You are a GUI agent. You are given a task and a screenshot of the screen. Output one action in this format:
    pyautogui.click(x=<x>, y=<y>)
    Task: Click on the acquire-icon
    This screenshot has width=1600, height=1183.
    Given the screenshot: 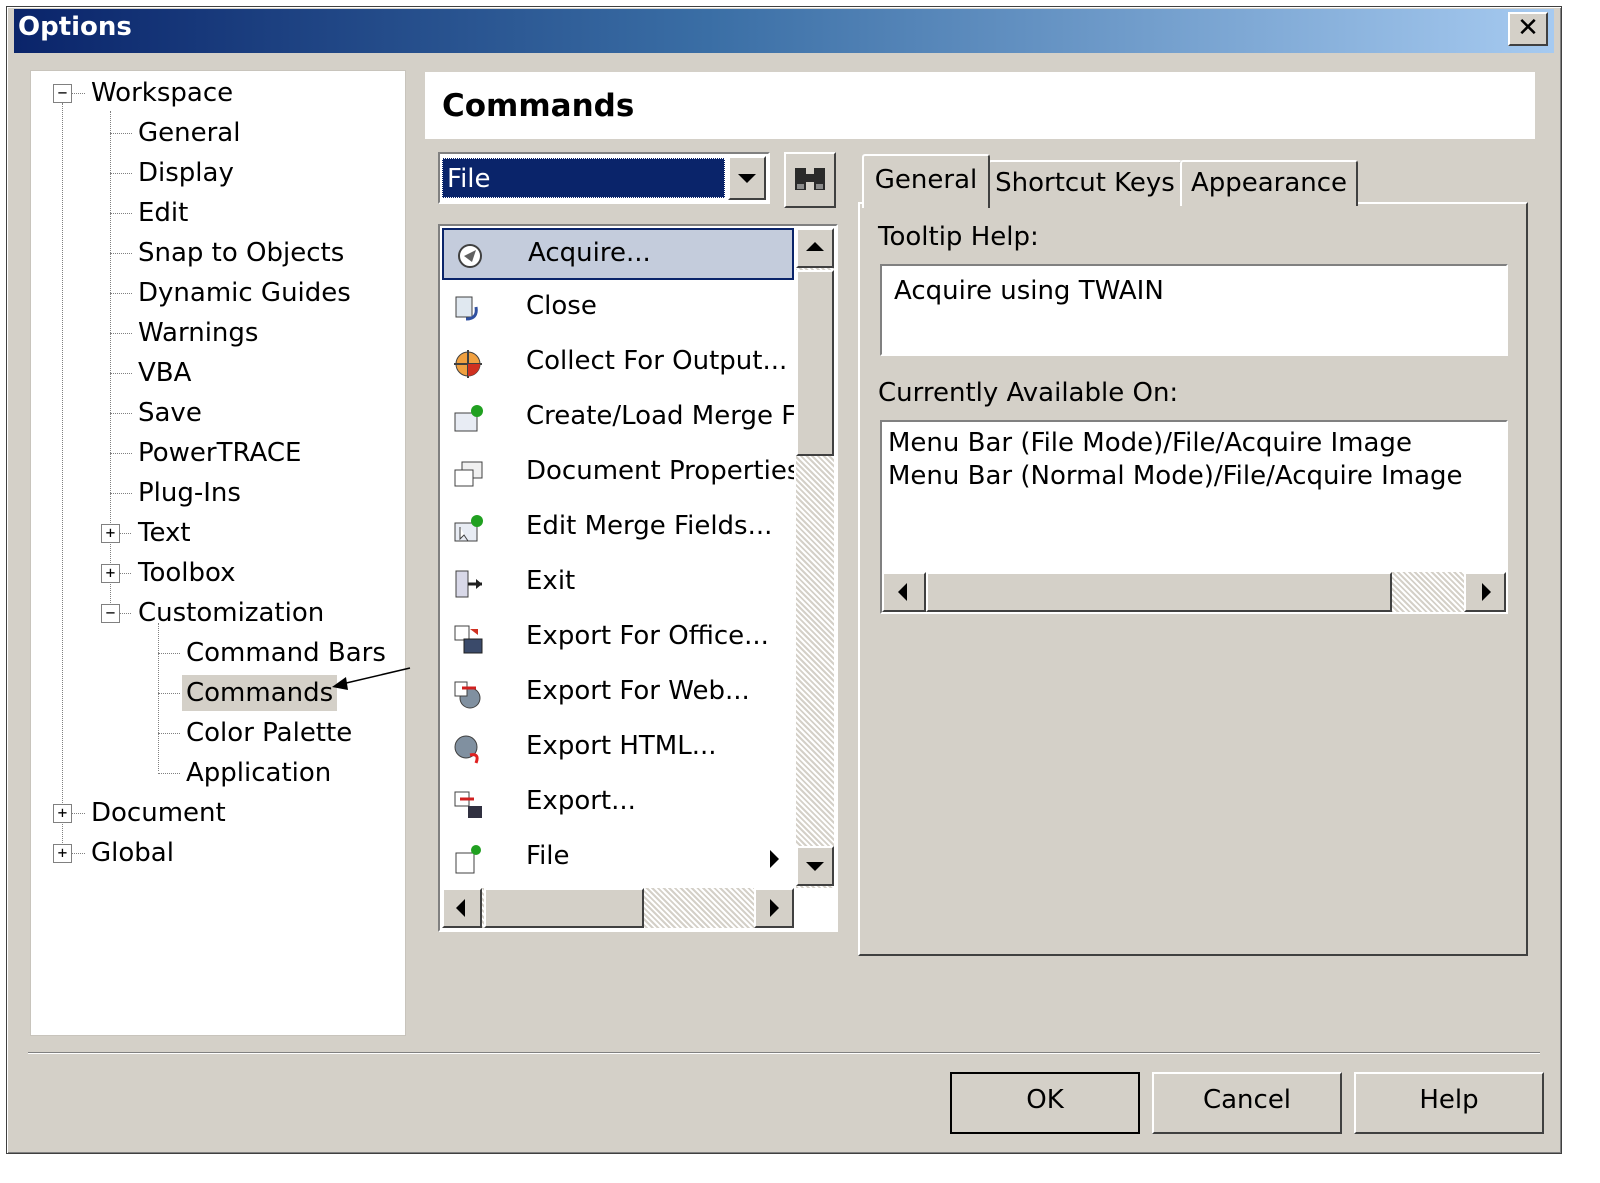 What is the action you would take?
    pyautogui.click(x=470, y=256)
    